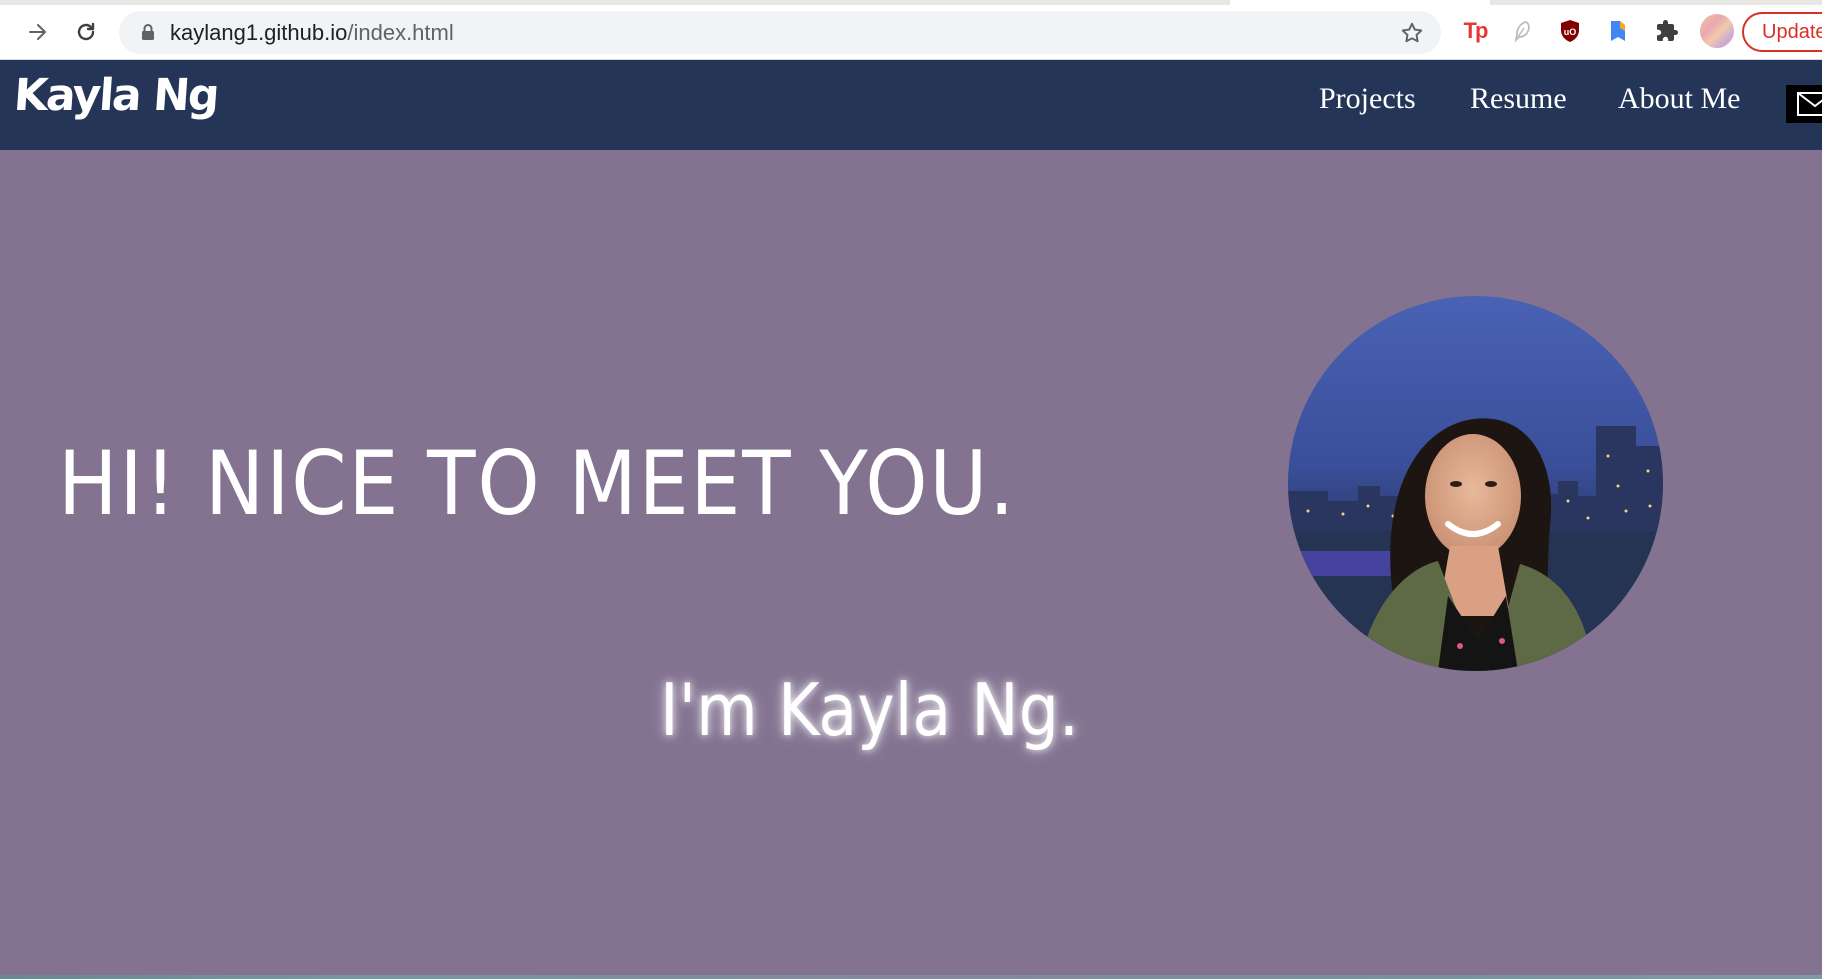 This screenshot has width=1822, height=979. I want to click on nav-resume-link: Resume, so click(1518, 99).